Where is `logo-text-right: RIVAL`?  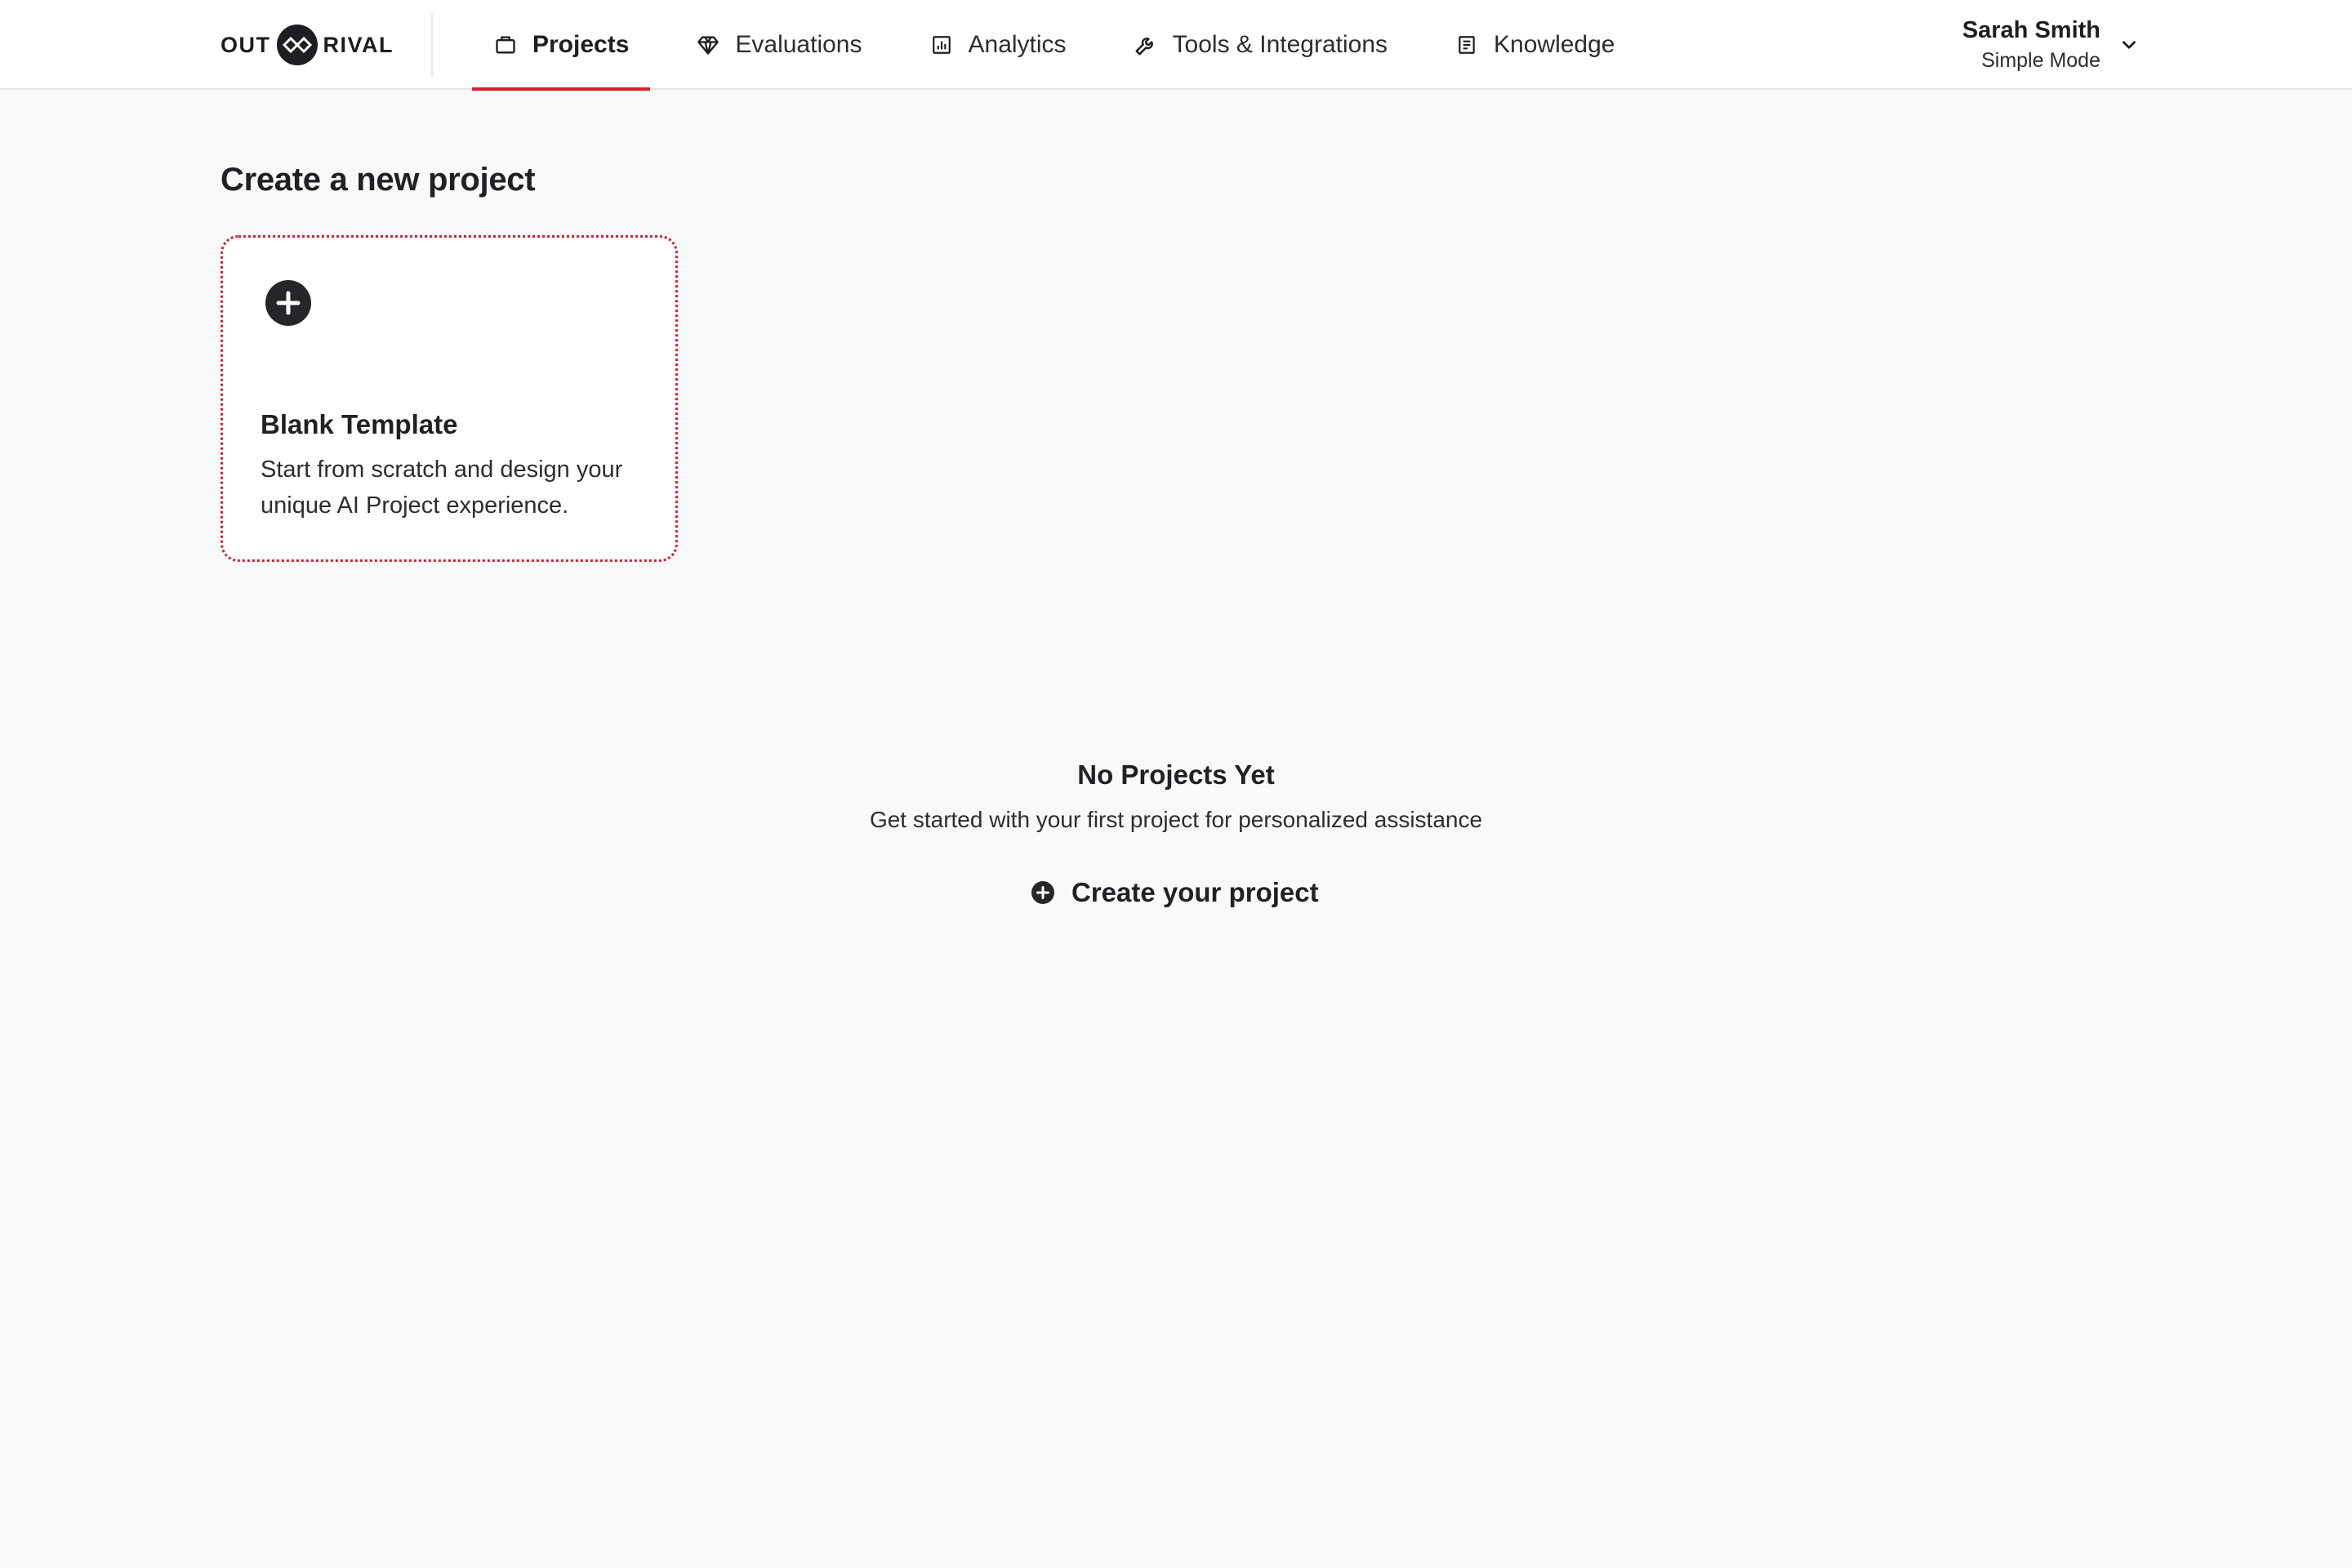 logo-text-right: RIVAL is located at coordinates (358, 44).